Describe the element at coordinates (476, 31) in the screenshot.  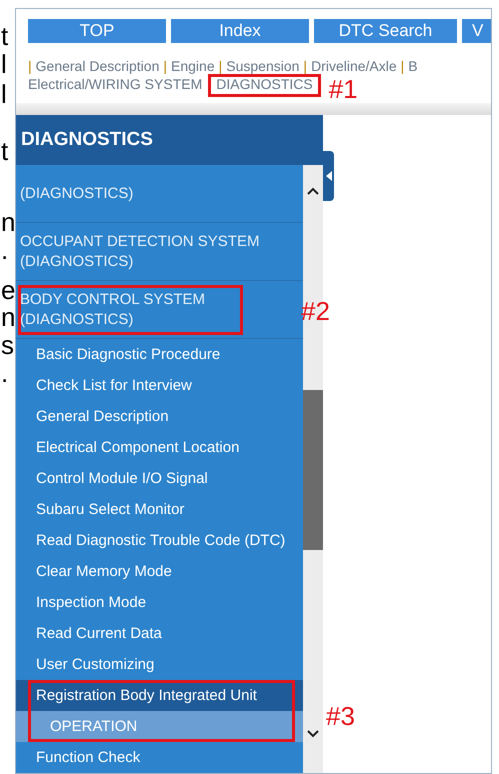
I see `nav-tab: V` at that location.